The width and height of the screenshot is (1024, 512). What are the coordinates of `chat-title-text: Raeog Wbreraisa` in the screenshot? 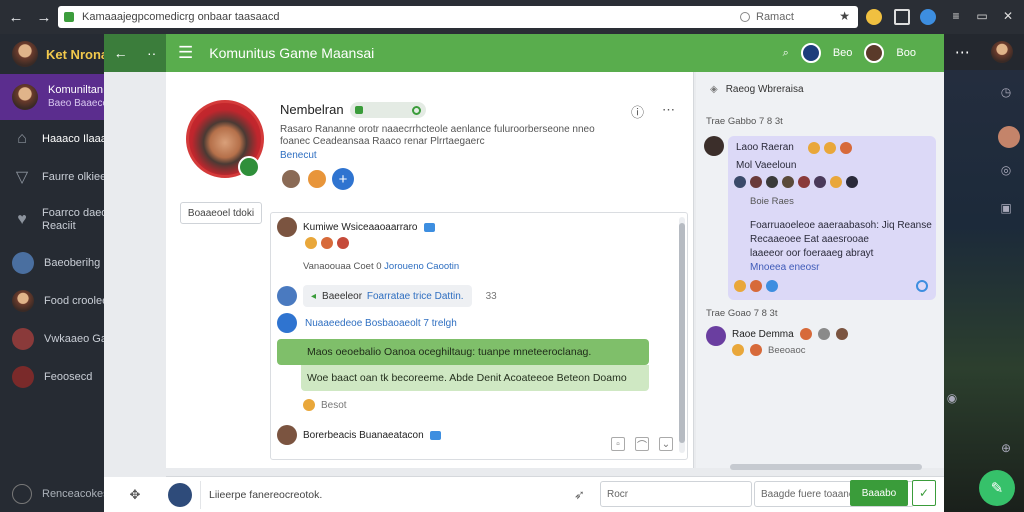 It's located at (764, 89).